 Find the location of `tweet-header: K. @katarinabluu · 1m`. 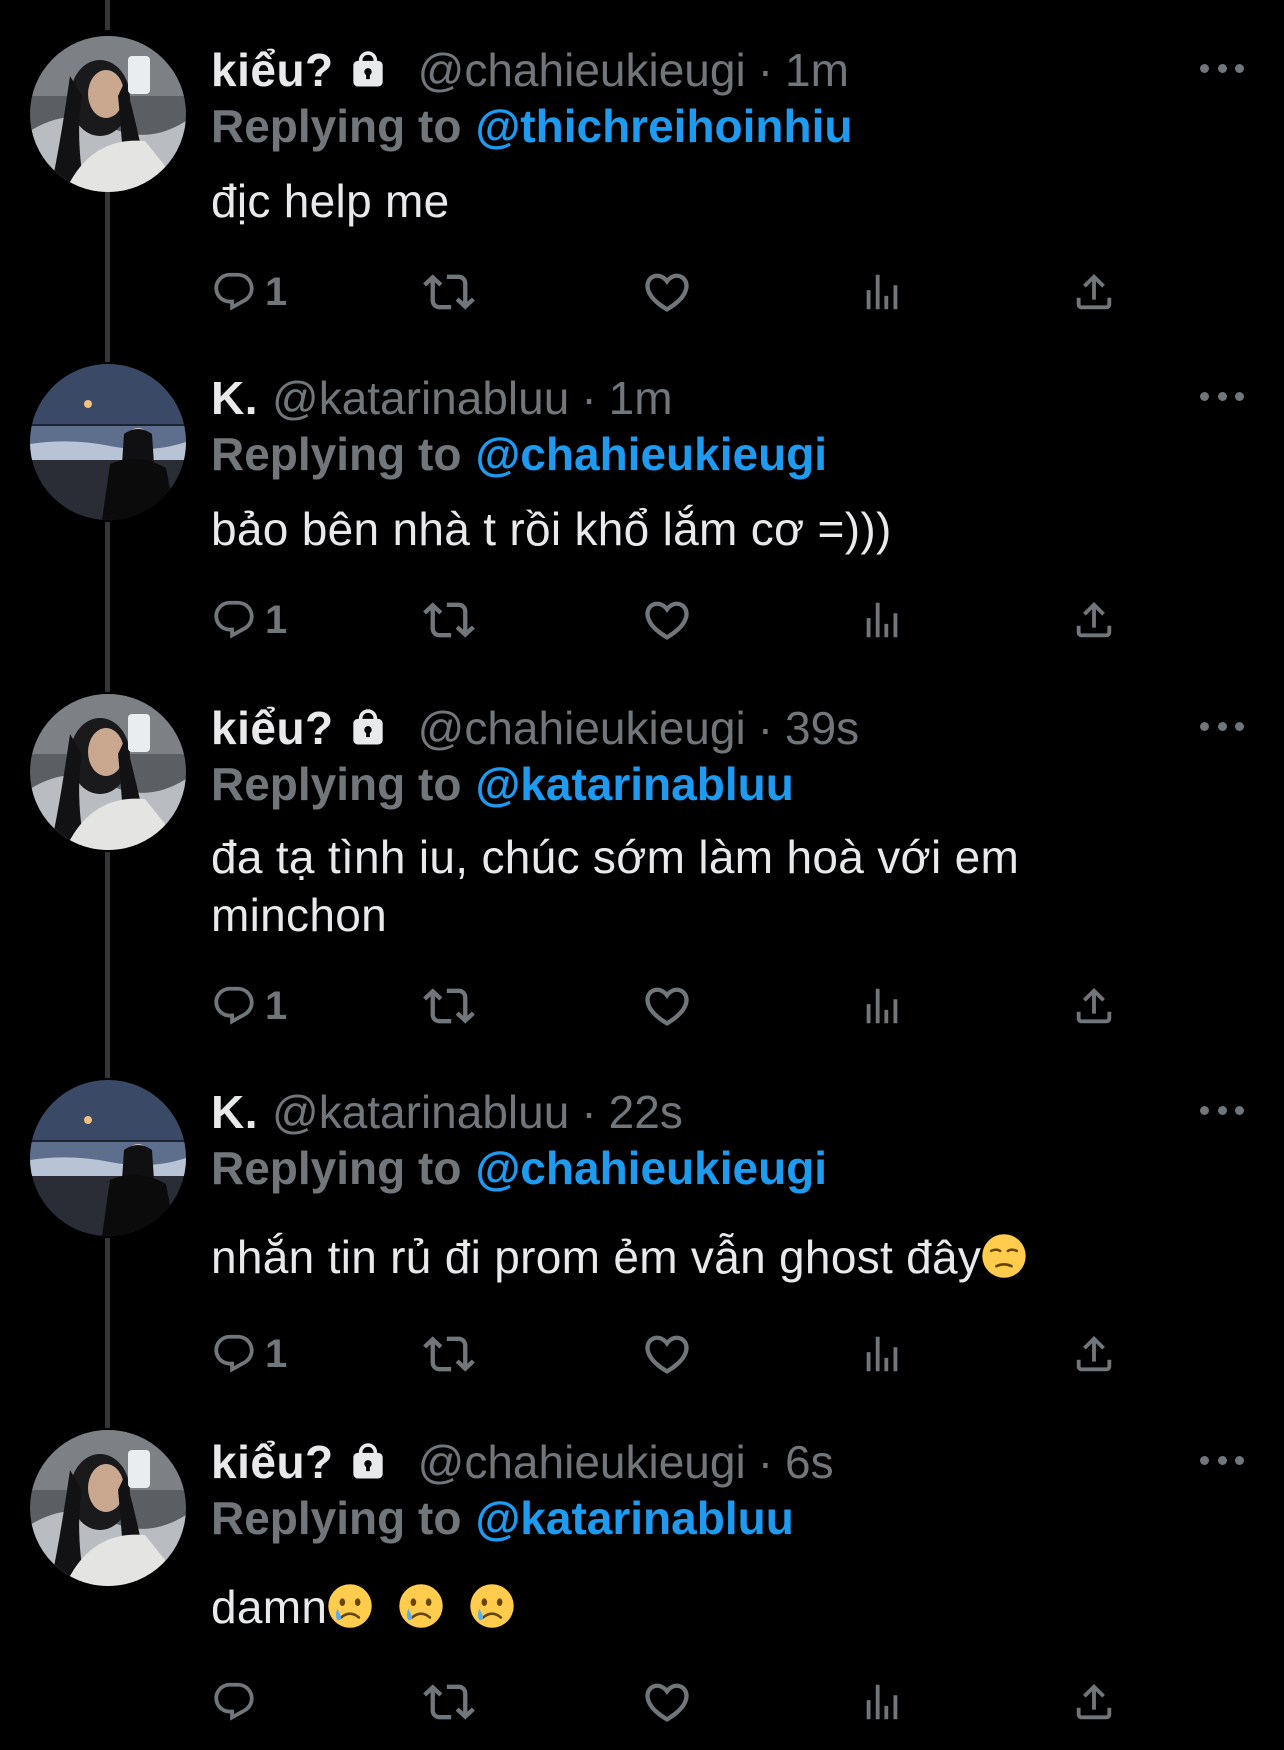

tweet-header: K. @katarinabluu · 1m is located at coordinates (442, 398).